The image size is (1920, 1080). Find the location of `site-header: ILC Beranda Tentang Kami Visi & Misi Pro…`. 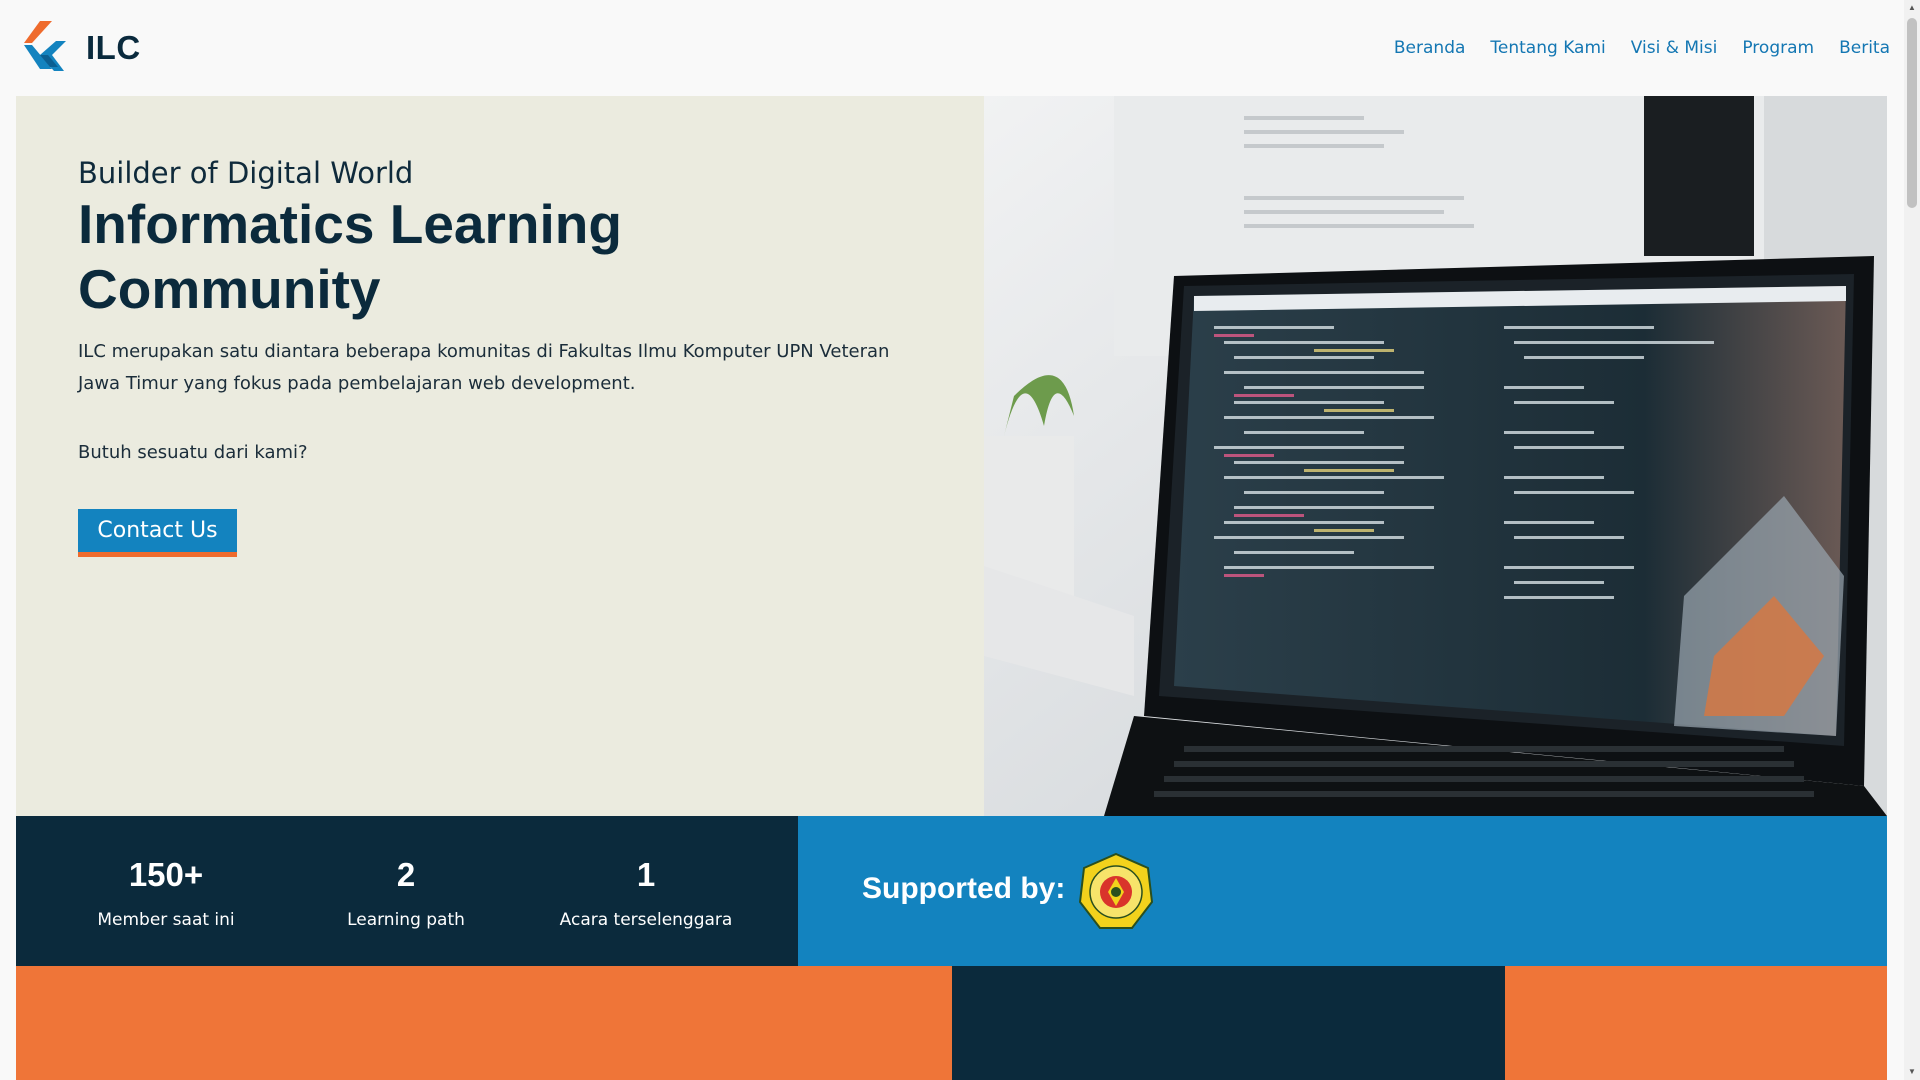

site-header: ILC Beranda Tentang Kami Visi & Misi Pro… is located at coordinates (952, 48).